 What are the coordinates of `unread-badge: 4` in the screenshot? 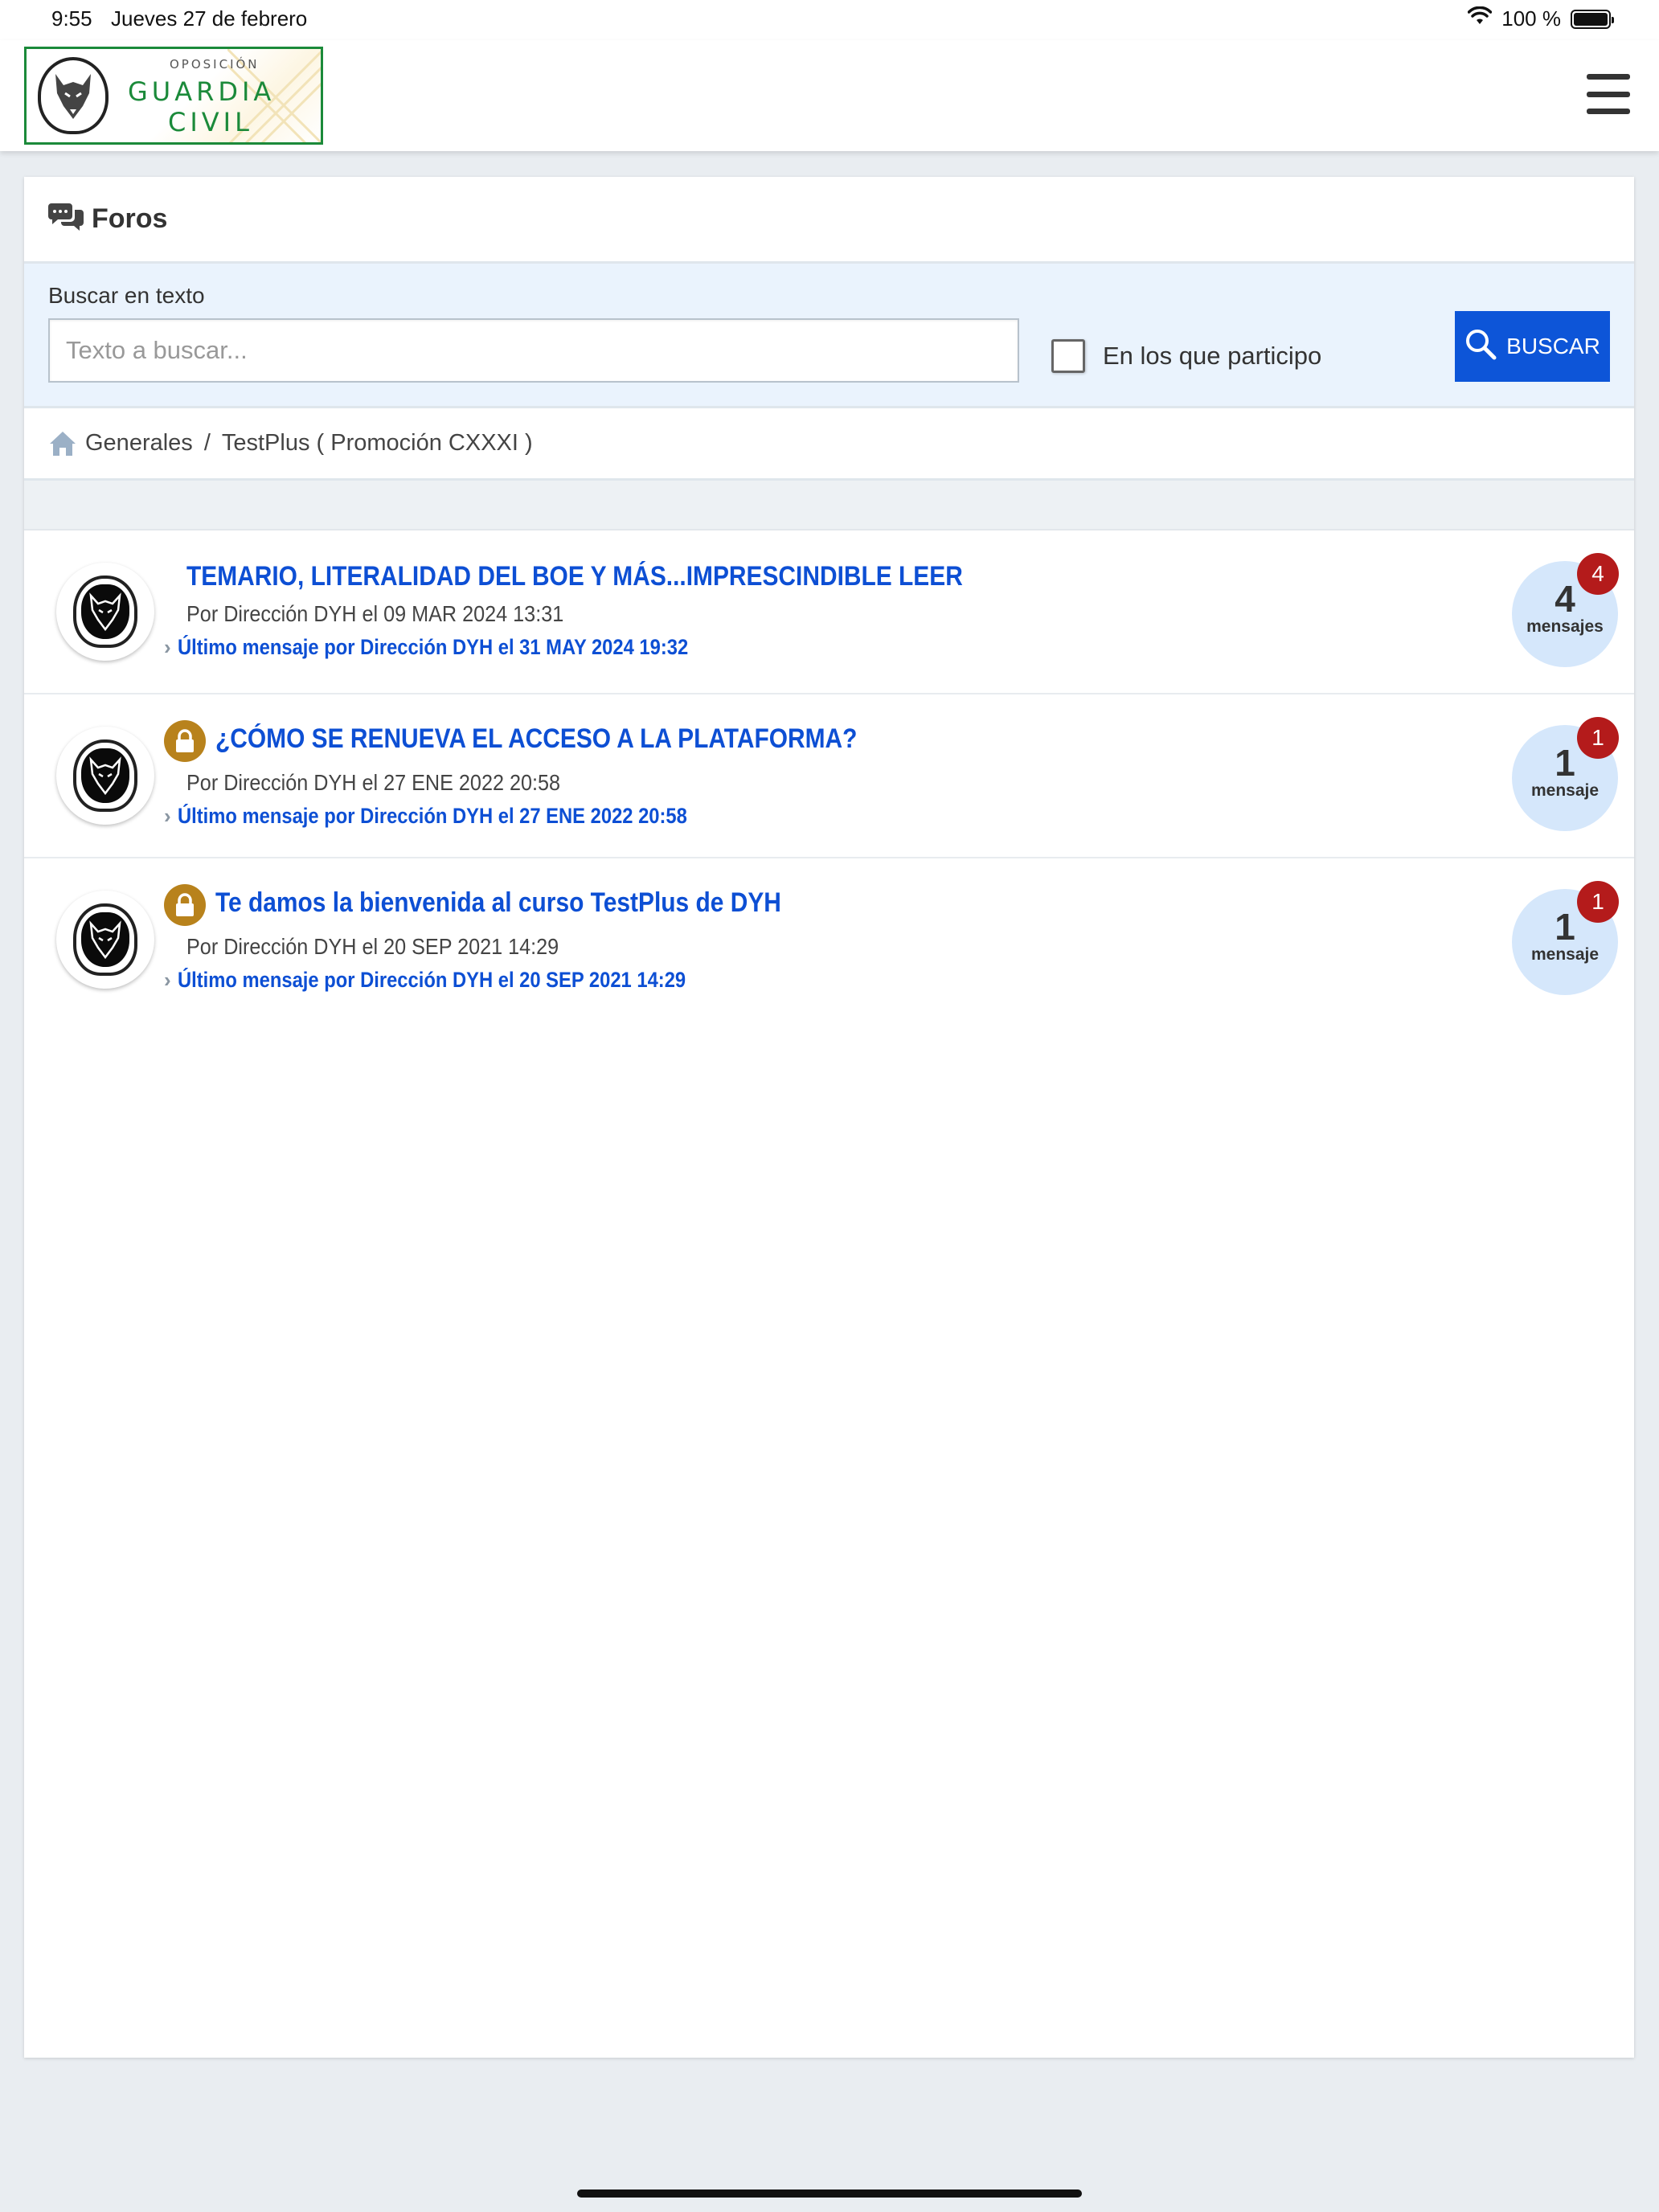 It's located at (1598, 574).